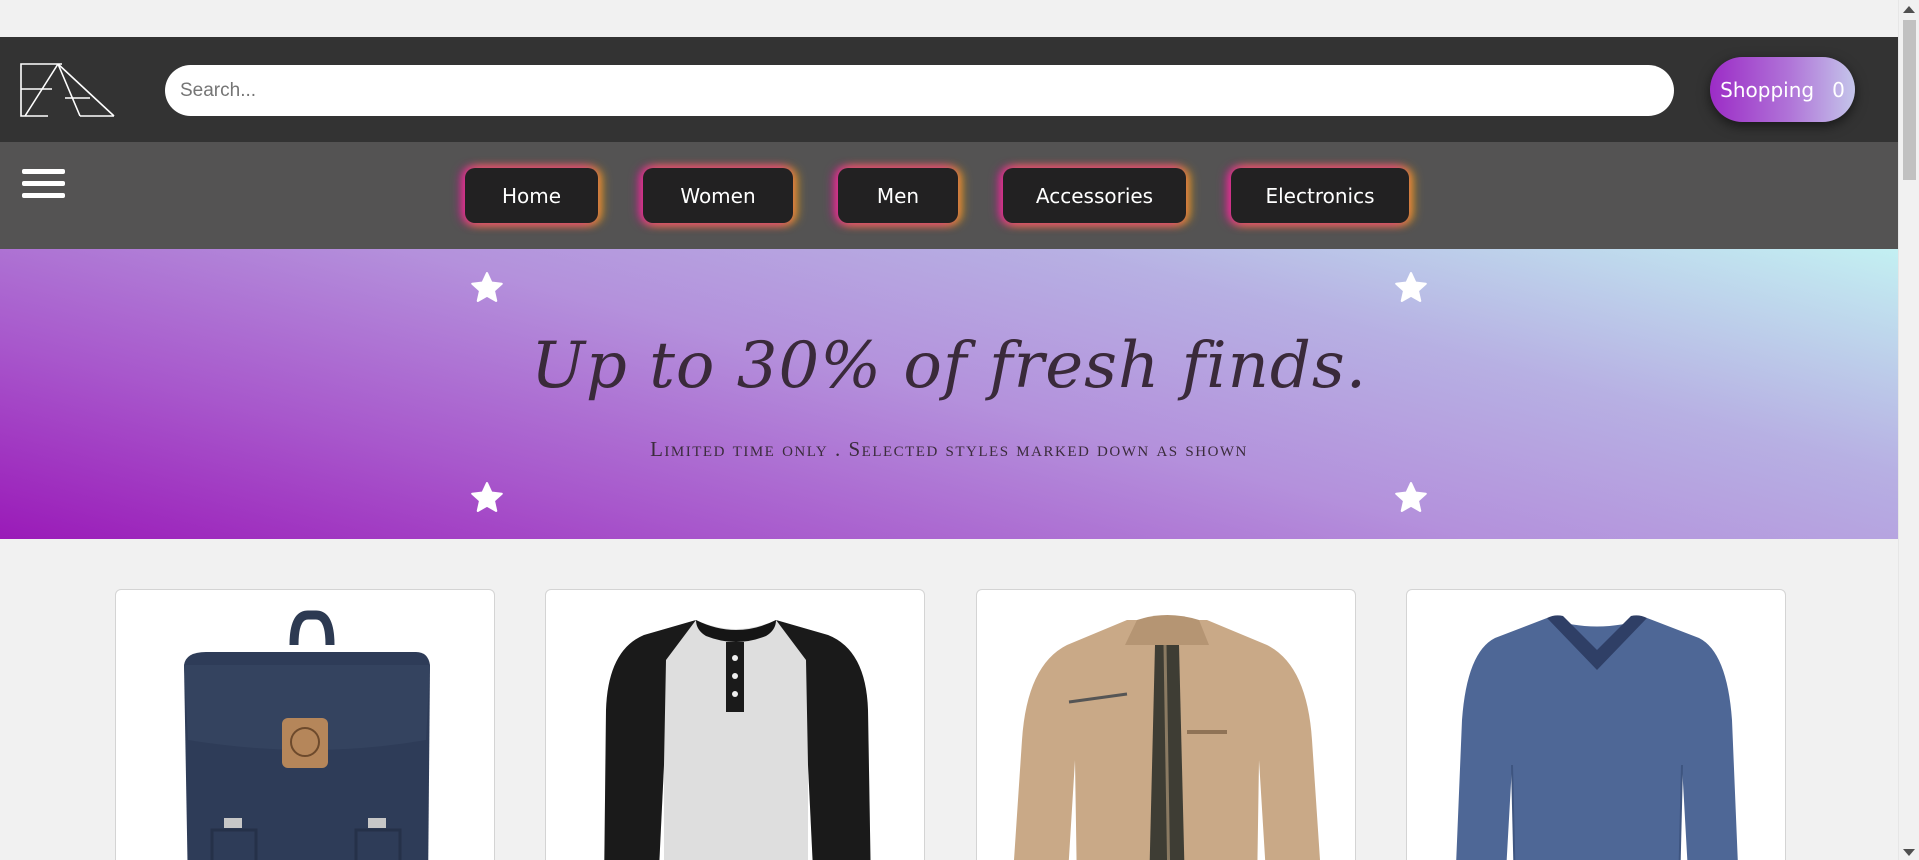  I want to click on logo, so click(67, 90).